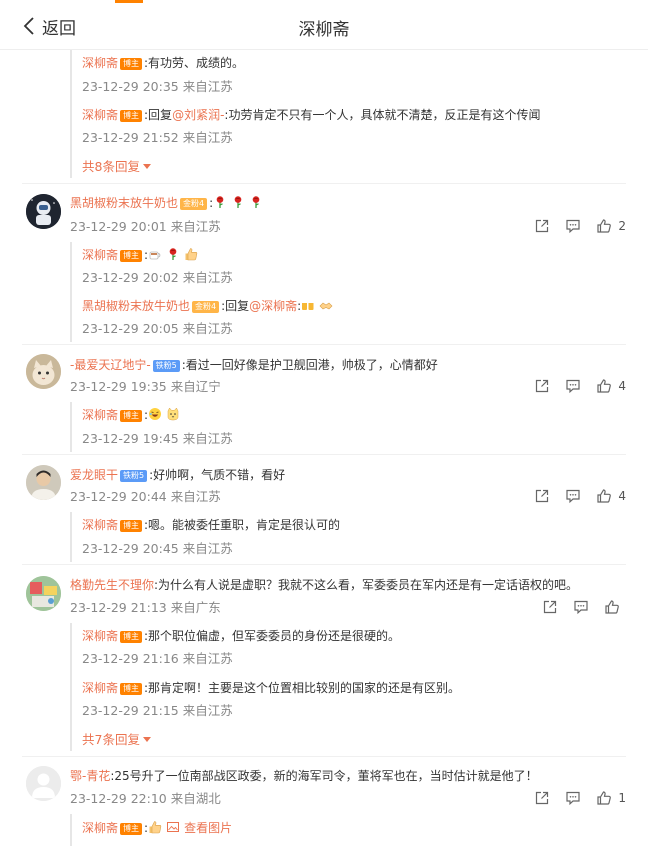  I want to click on more-replies-label: 共7条回复, so click(111, 739).